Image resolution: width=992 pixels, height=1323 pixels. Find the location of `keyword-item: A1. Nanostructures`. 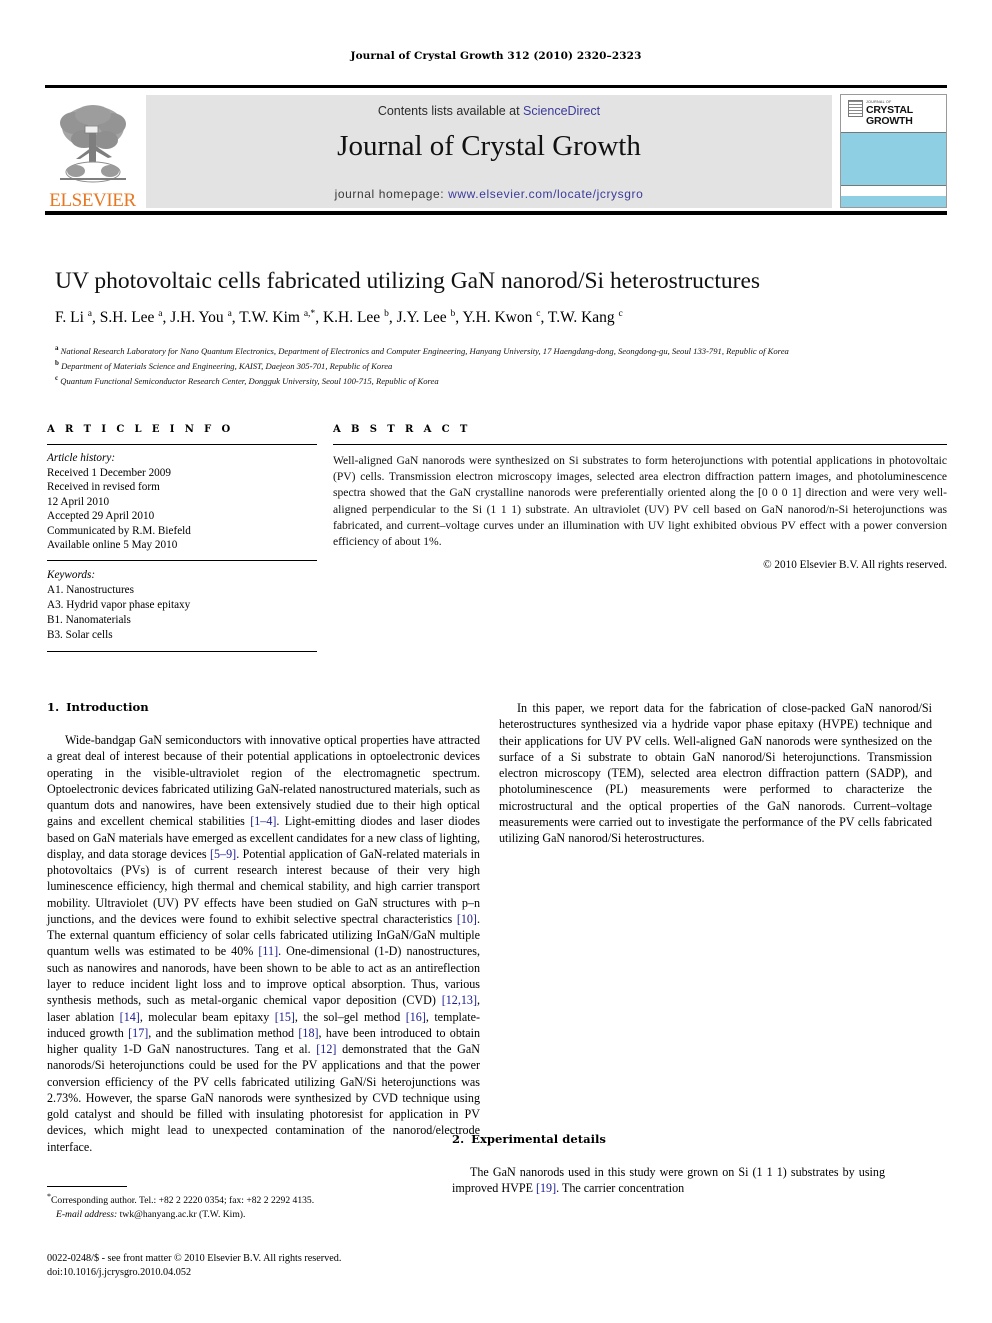

keyword-item: A1. Nanostructures is located at coordinates (90, 589).